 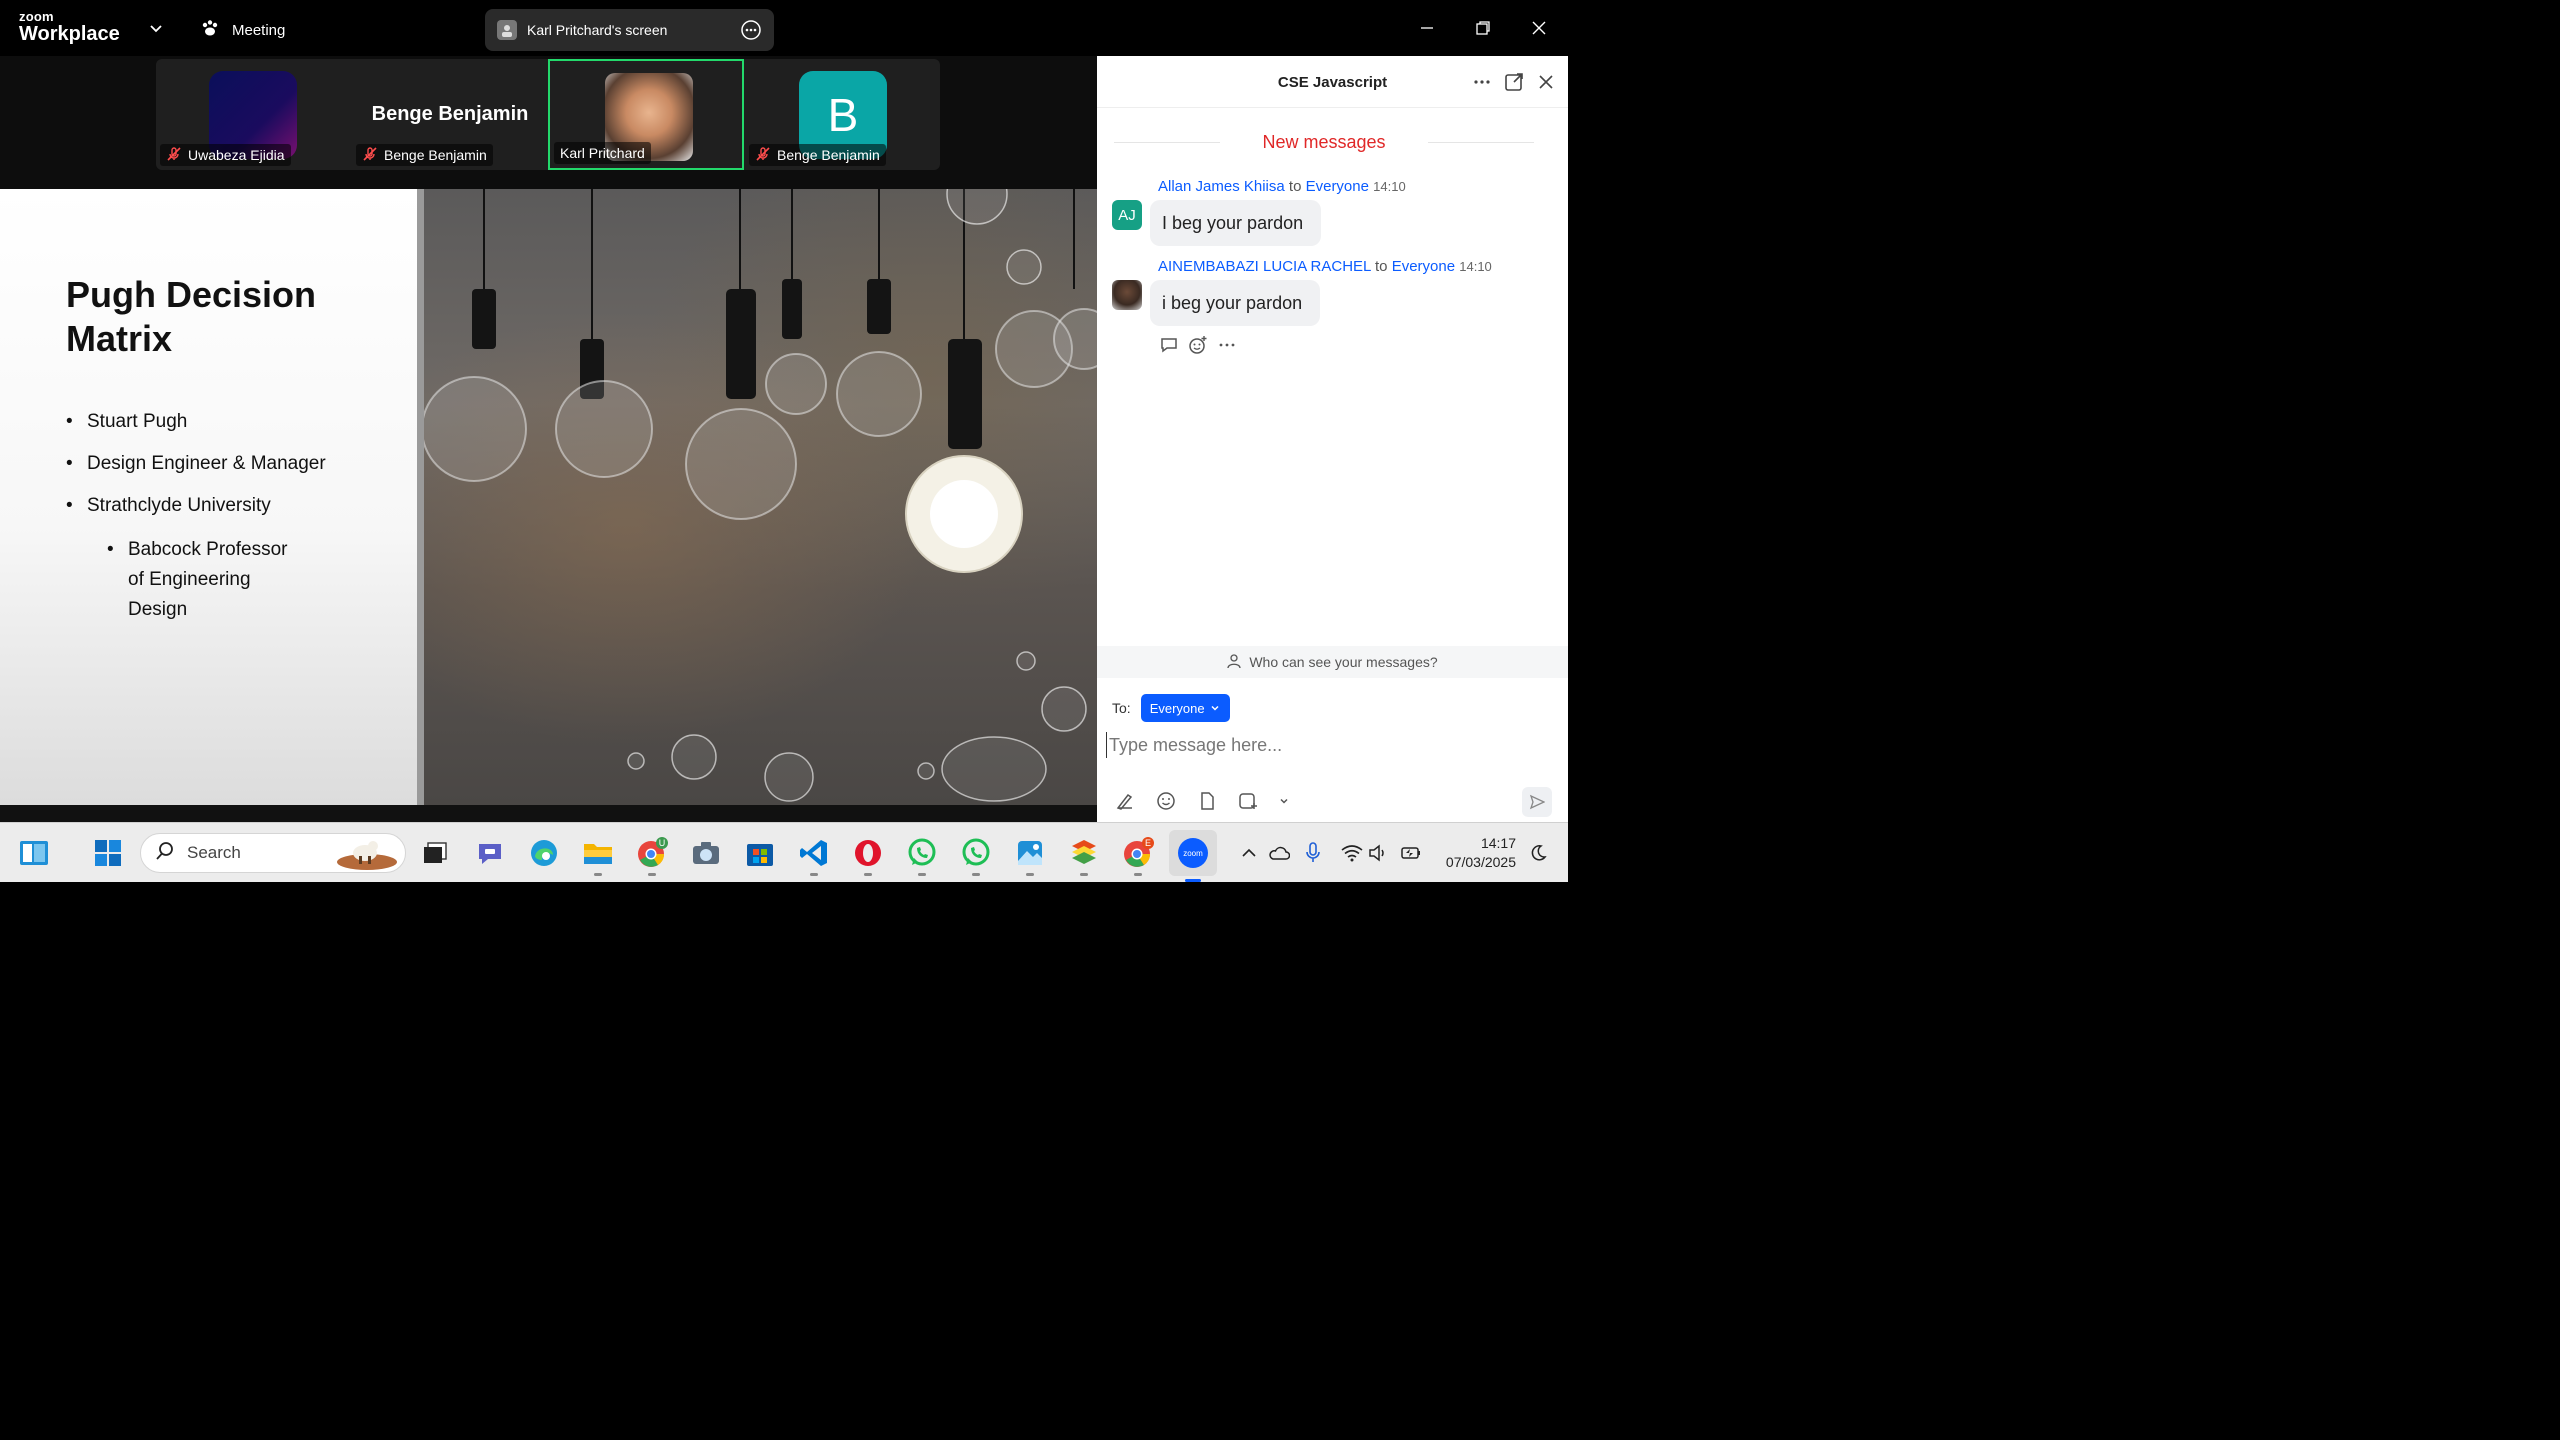 I want to click on start-windows-icon, so click(x=108, y=853).